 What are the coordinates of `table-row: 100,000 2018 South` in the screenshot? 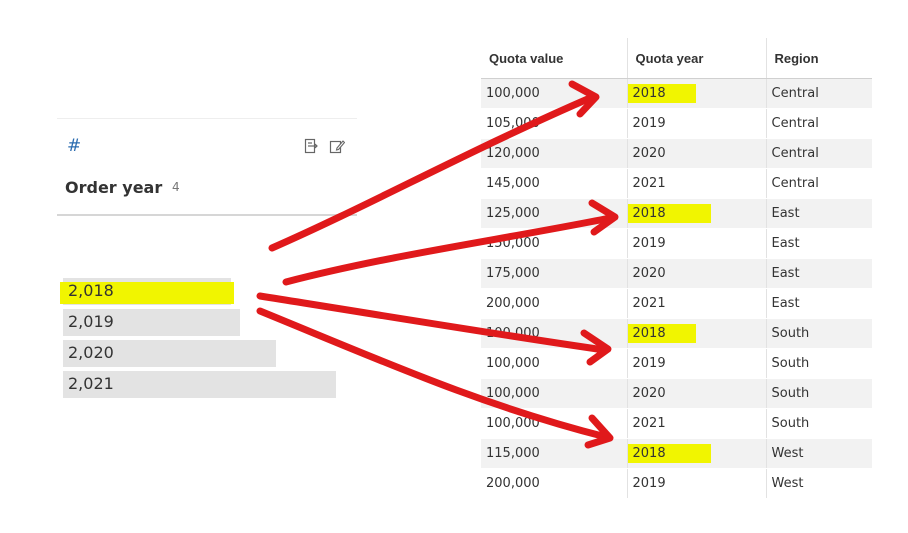 It's located at (676, 333).